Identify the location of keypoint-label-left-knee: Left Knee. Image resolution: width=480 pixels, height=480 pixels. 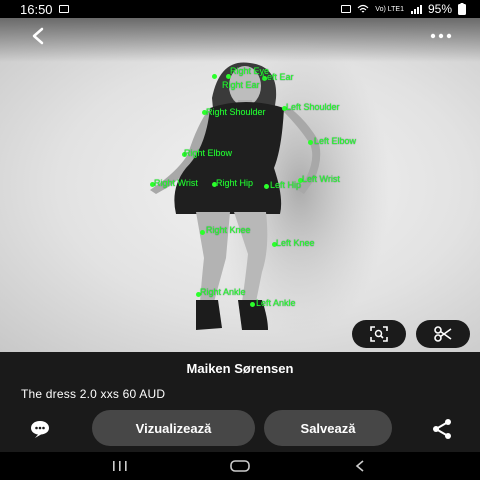
(295, 243).